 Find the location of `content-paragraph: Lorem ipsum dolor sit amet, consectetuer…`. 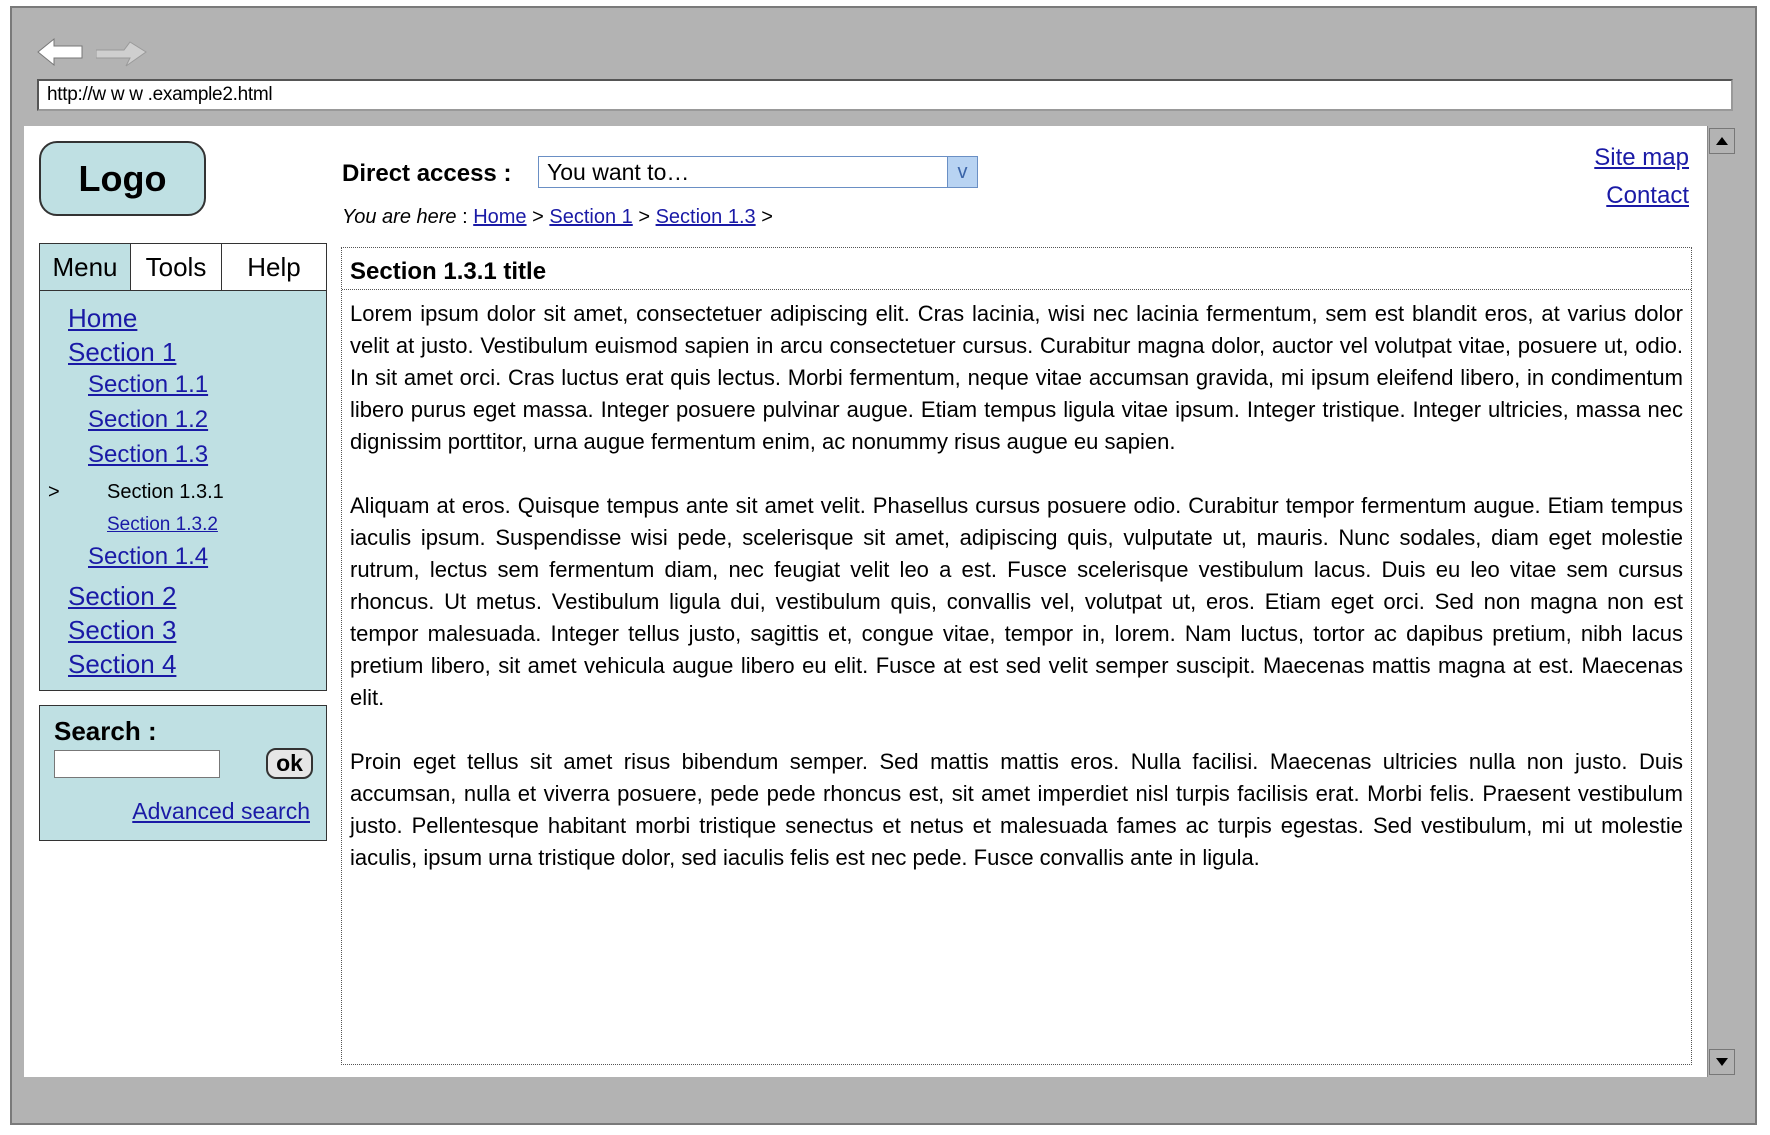

content-paragraph: Lorem ipsum dolor sit amet, consectetuer… is located at coordinates (1016, 377).